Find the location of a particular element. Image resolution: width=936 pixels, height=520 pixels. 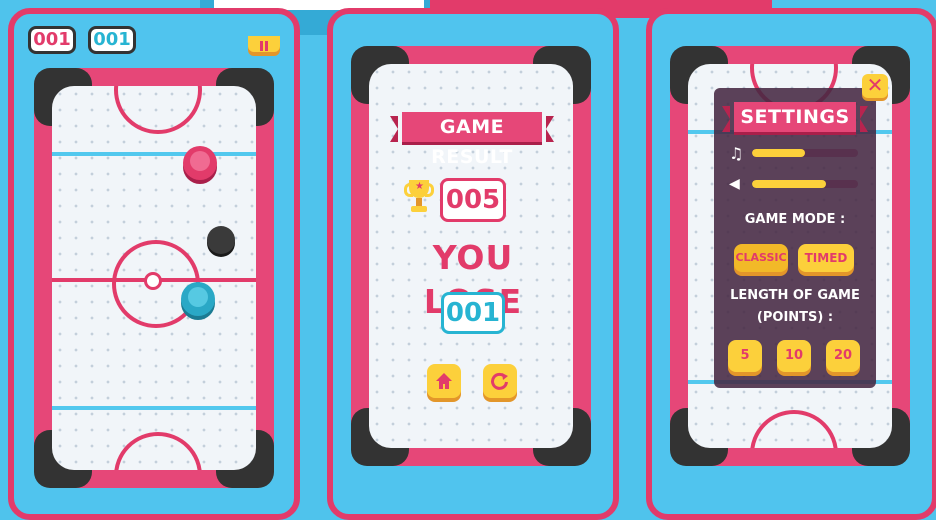

pause-button is located at coordinates (264, 44).